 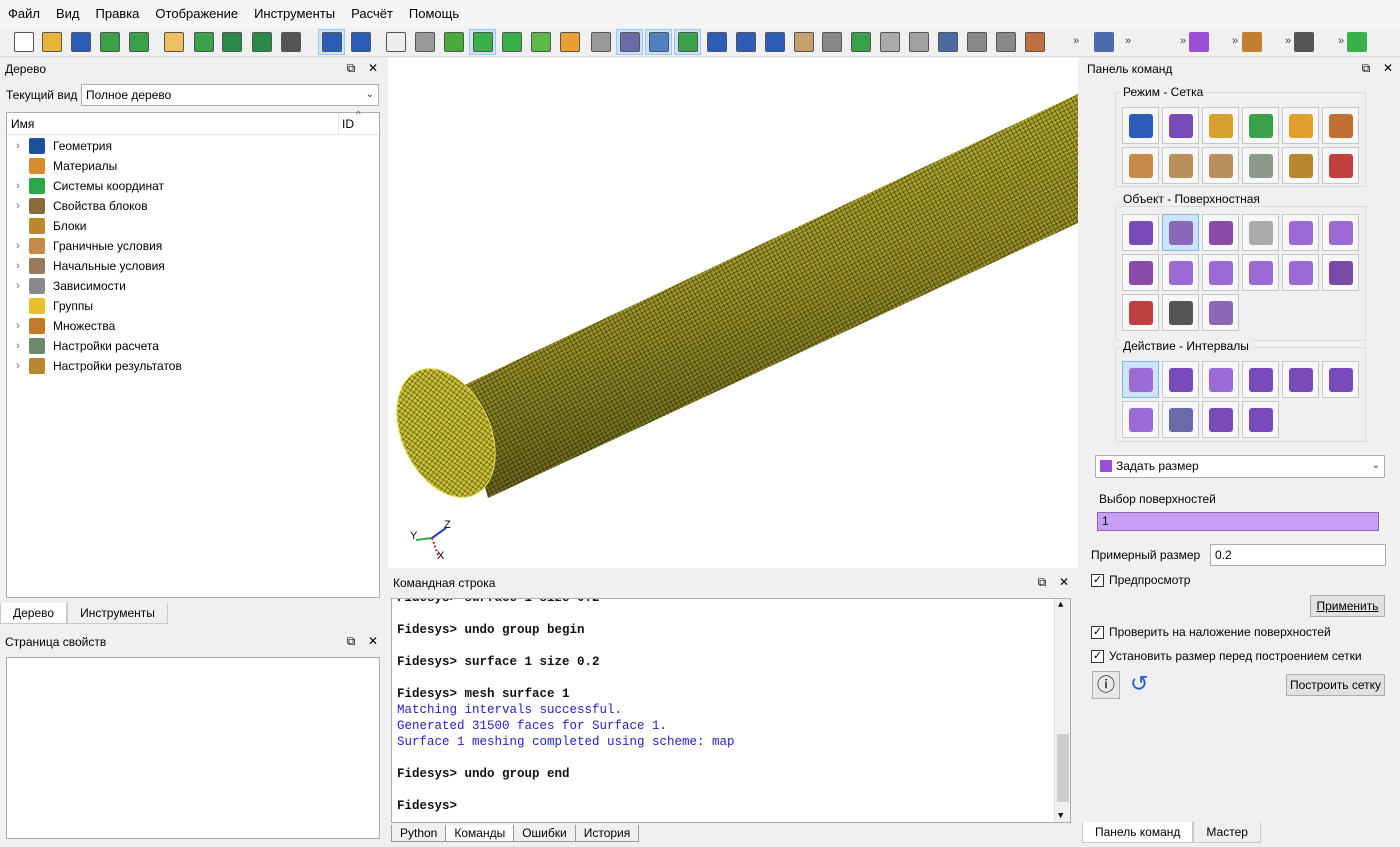 What do you see at coordinates (118, 14) in the screenshot?
I see `menu-item-2: Правка` at bounding box center [118, 14].